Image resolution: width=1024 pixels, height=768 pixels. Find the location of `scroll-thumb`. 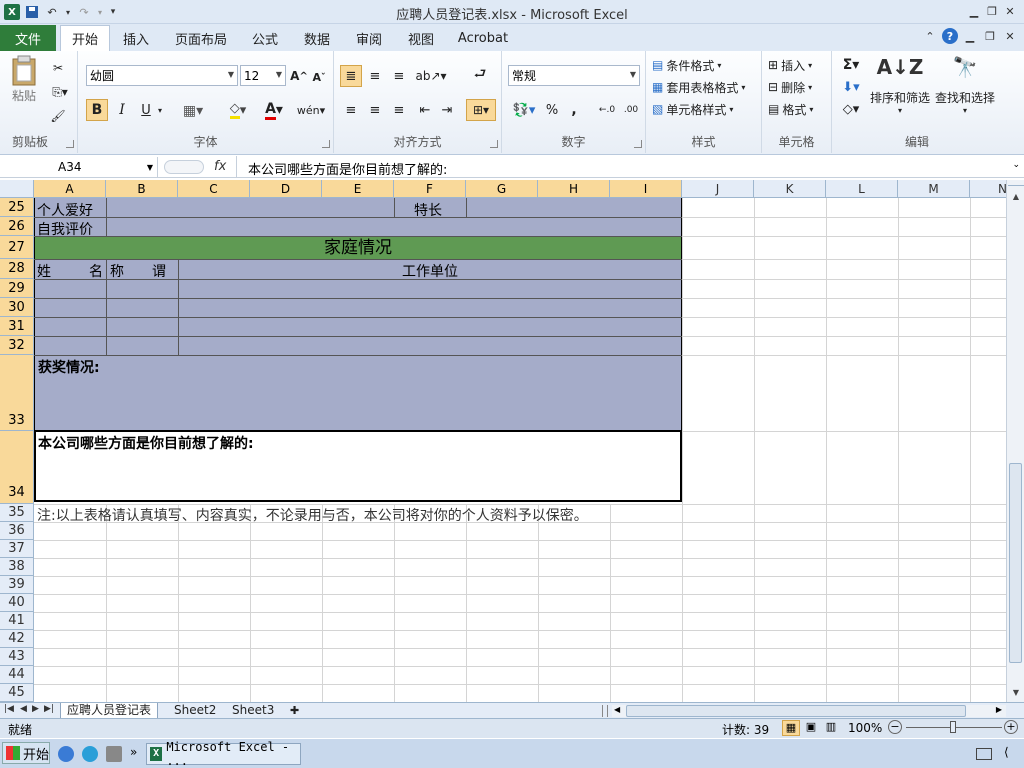

scroll-thumb is located at coordinates (1015, 563).